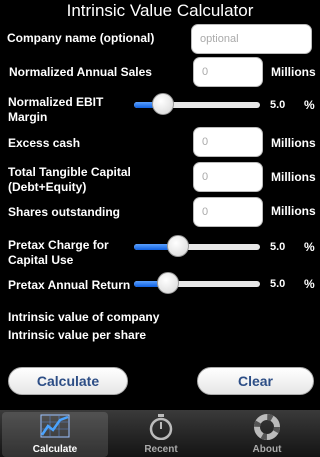 The height and width of the screenshot is (457, 320). What do you see at coordinates (80, 72) in the screenshot?
I see `sales-label: Normalized Annual Sales` at bounding box center [80, 72].